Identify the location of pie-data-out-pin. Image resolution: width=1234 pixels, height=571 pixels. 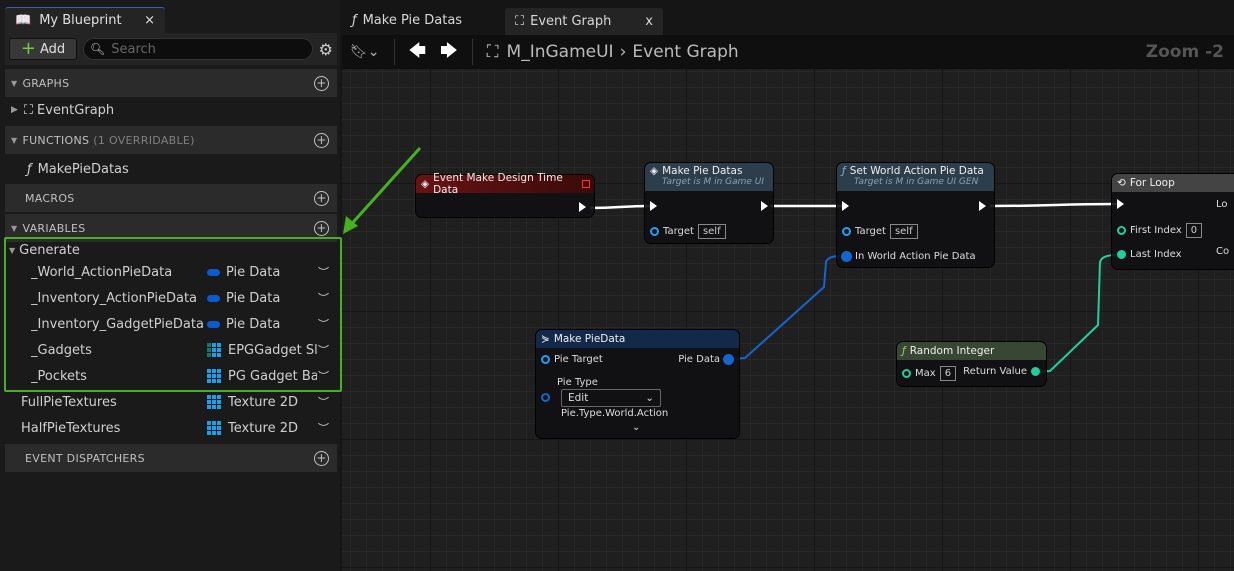
(728, 359).